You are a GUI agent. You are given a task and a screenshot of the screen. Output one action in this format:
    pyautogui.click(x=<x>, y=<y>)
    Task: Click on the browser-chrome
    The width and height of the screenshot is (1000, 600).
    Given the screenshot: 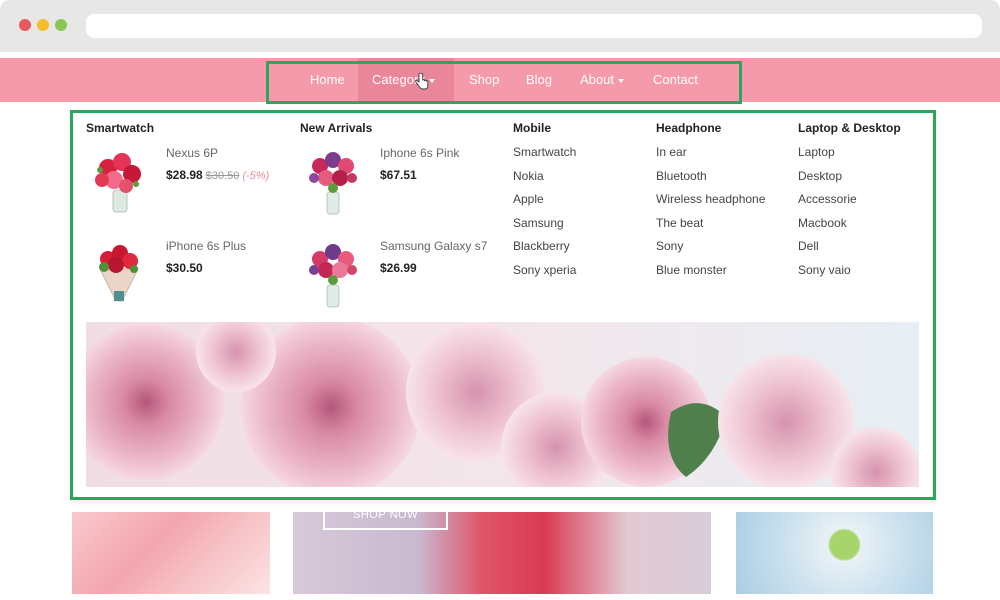 What is the action you would take?
    pyautogui.click(x=500, y=26)
    